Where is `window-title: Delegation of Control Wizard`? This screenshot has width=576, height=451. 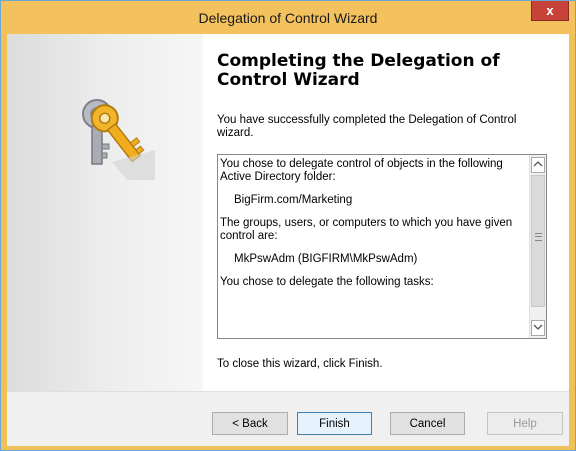
window-title: Delegation of Control Wizard is located at coordinates (288, 18).